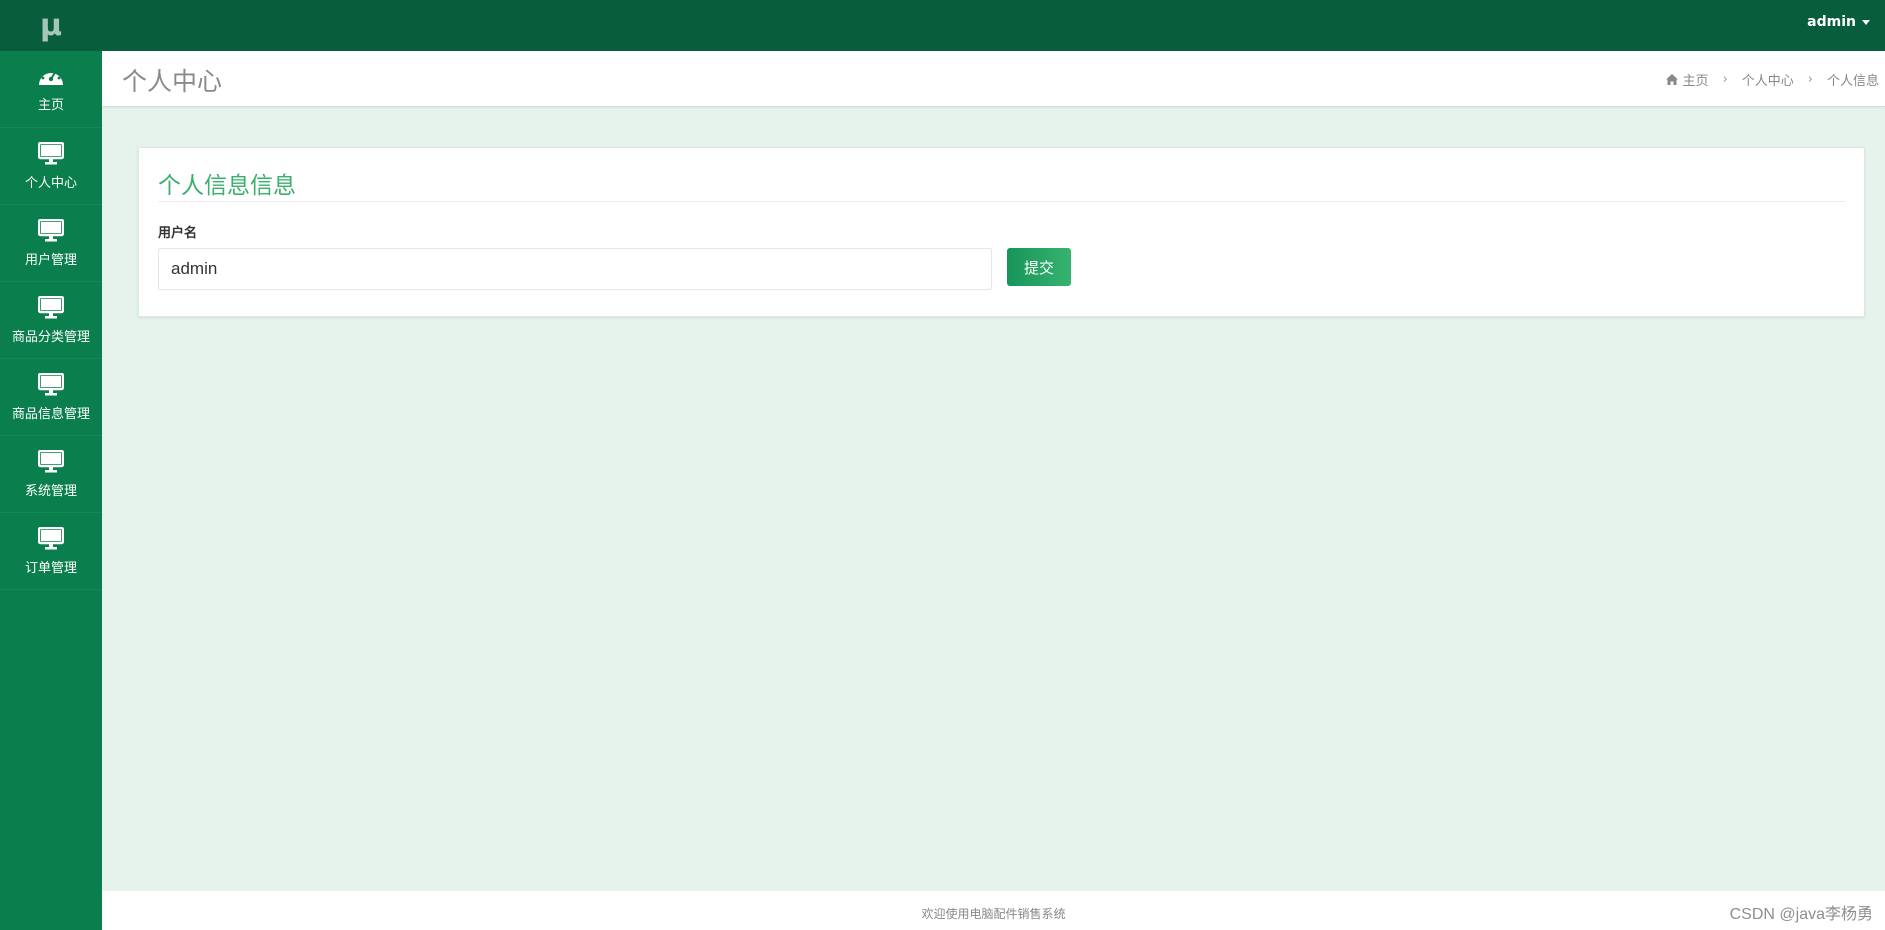  Describe the element at coordinates (1801, 914) in the screenshot. I see `watermark: CSDN @java李杨勇` at that location.